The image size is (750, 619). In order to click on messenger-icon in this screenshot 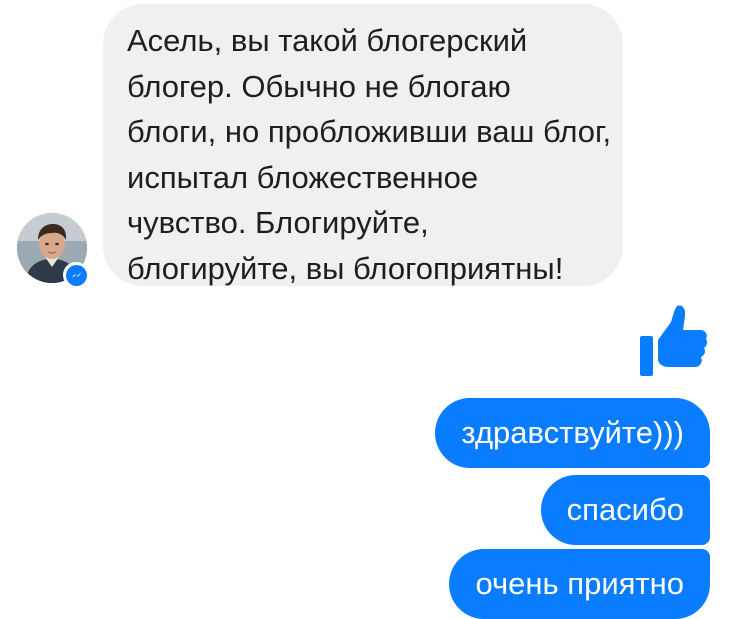, I will do `click(76, 275)`.